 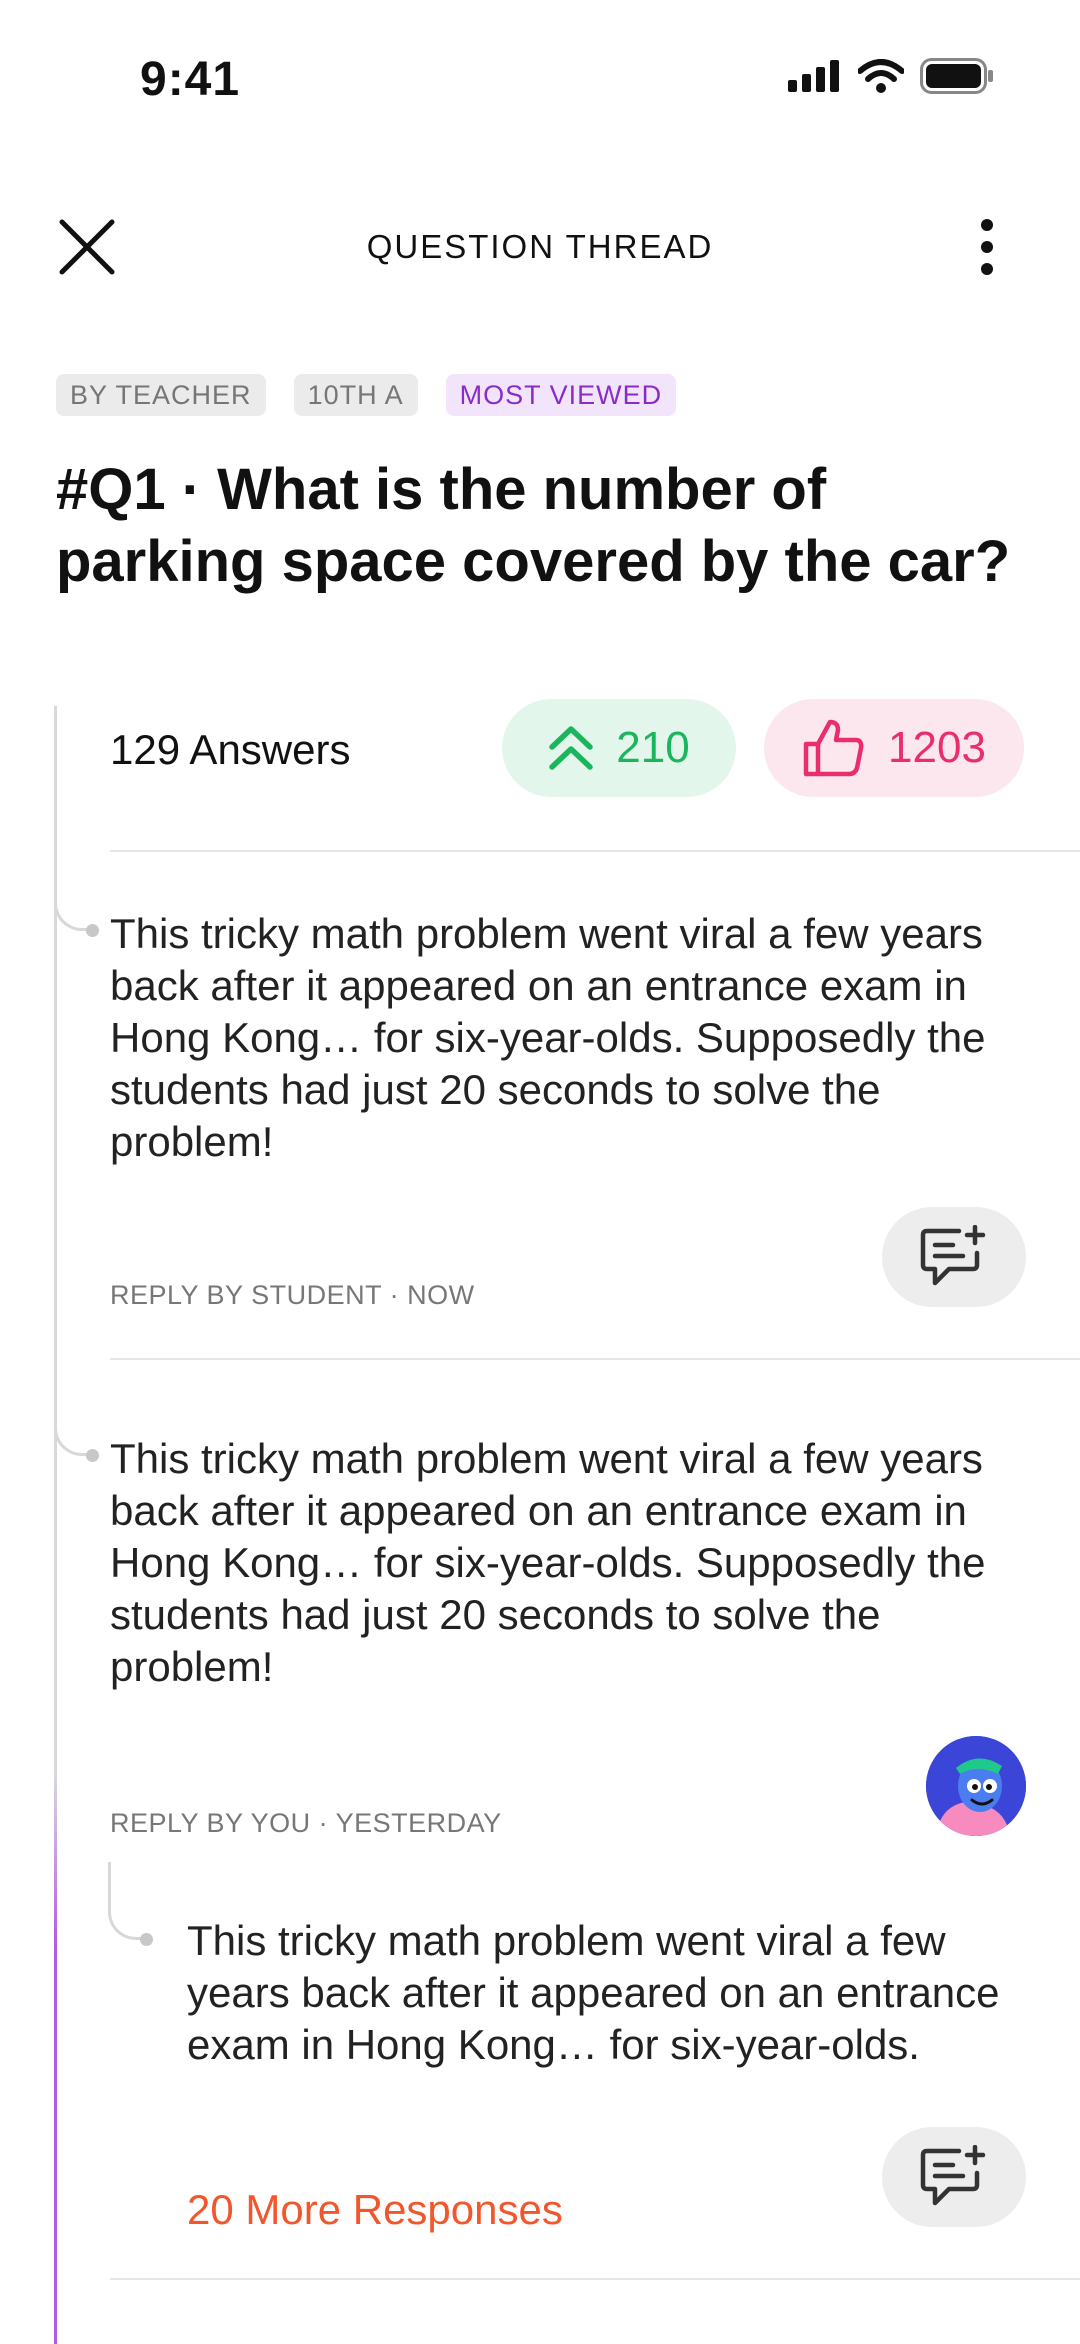 I want to click on status-icons, so click(x=891, y=76).